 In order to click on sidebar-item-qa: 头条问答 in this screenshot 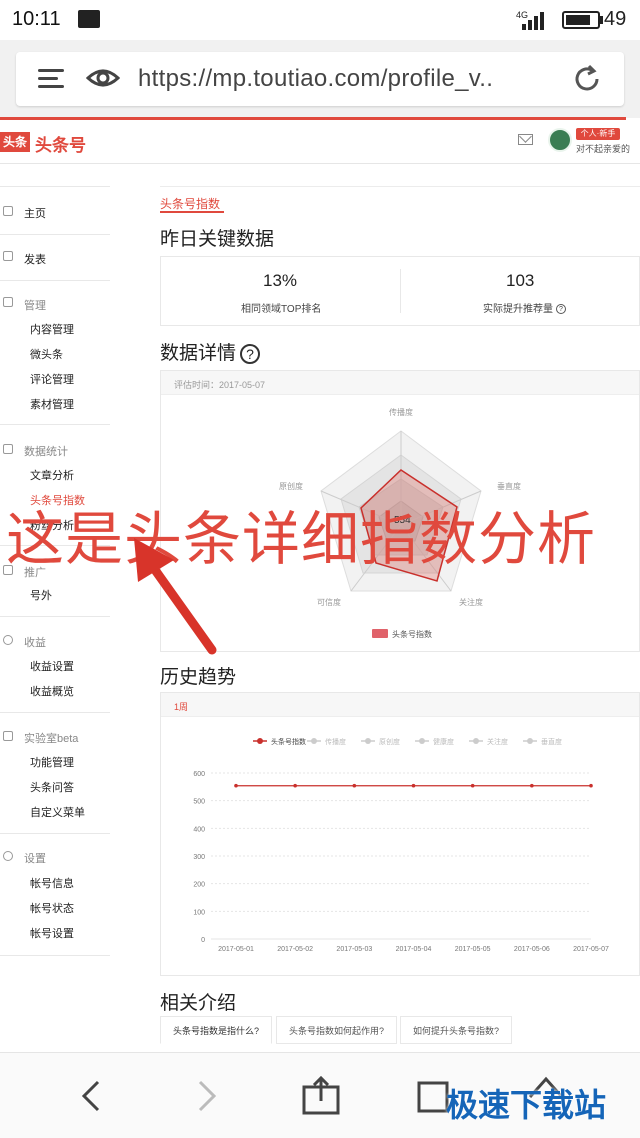, I will do `click(52, 787)`.